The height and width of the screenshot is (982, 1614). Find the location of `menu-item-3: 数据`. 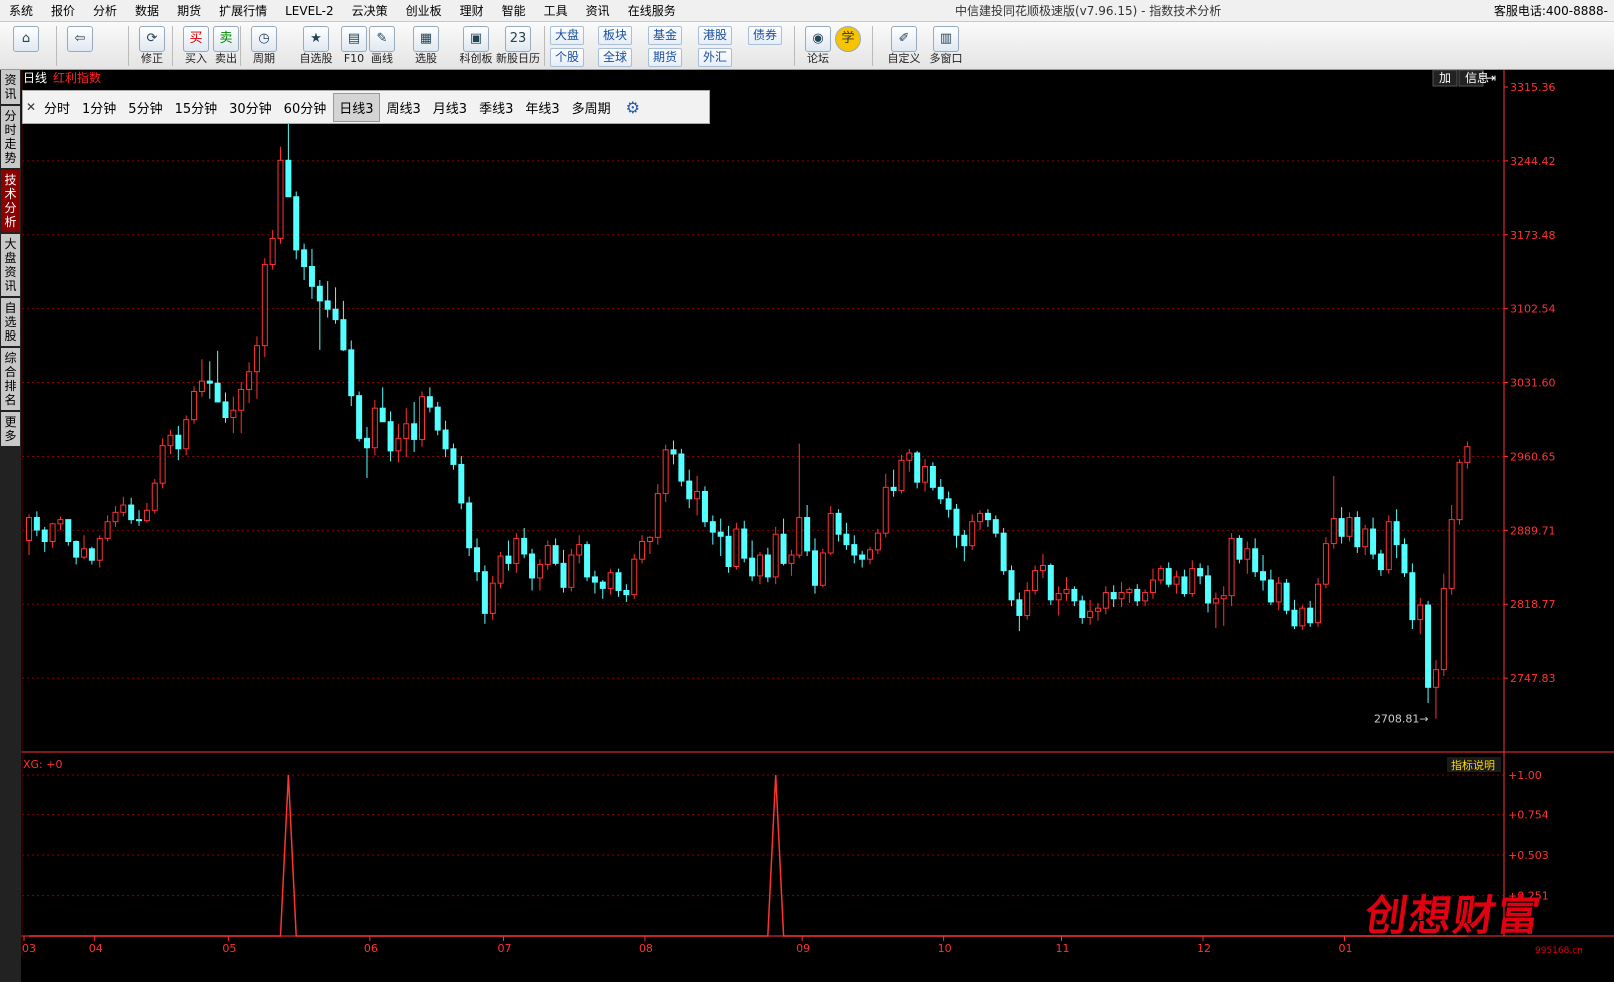

menu-item-3: 数据 is located at coordinates (147, 11).